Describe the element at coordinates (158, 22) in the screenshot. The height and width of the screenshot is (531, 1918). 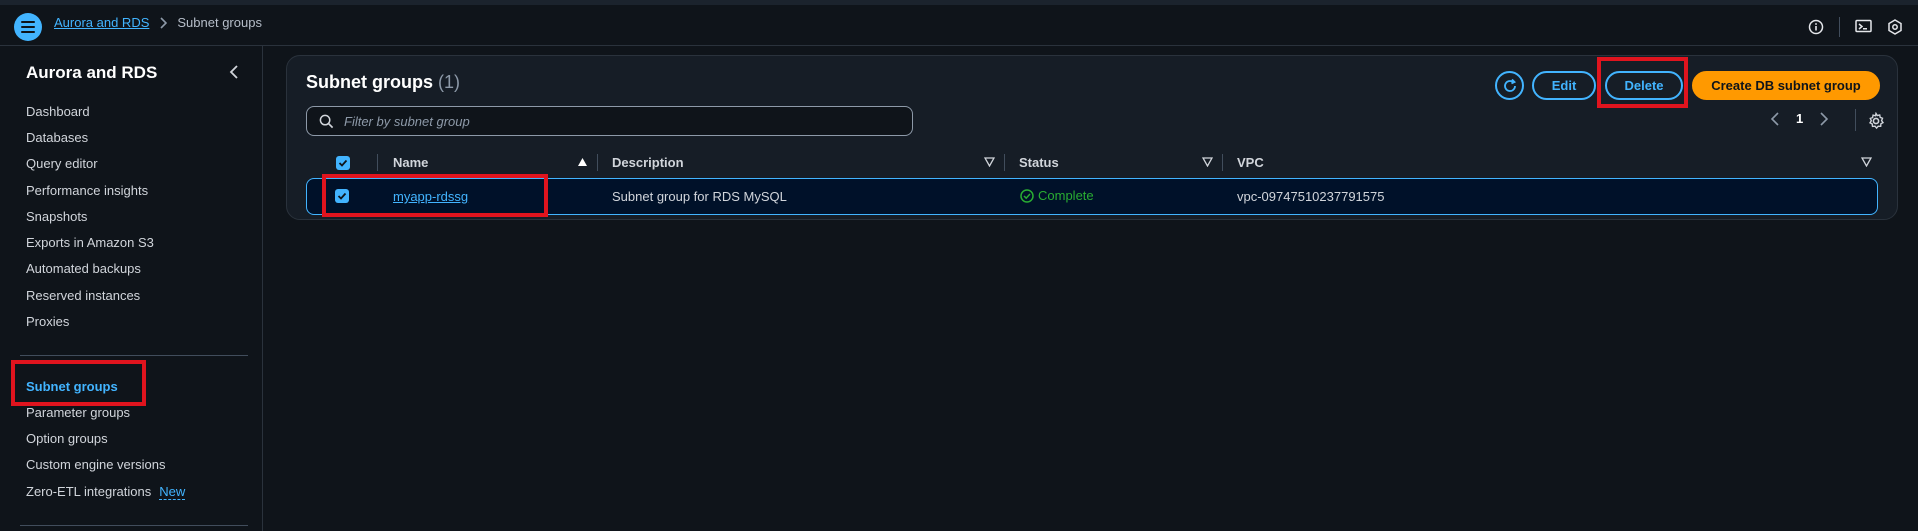
I see `breadcrumb: Aurora and RDS Subnet groups` at that location.